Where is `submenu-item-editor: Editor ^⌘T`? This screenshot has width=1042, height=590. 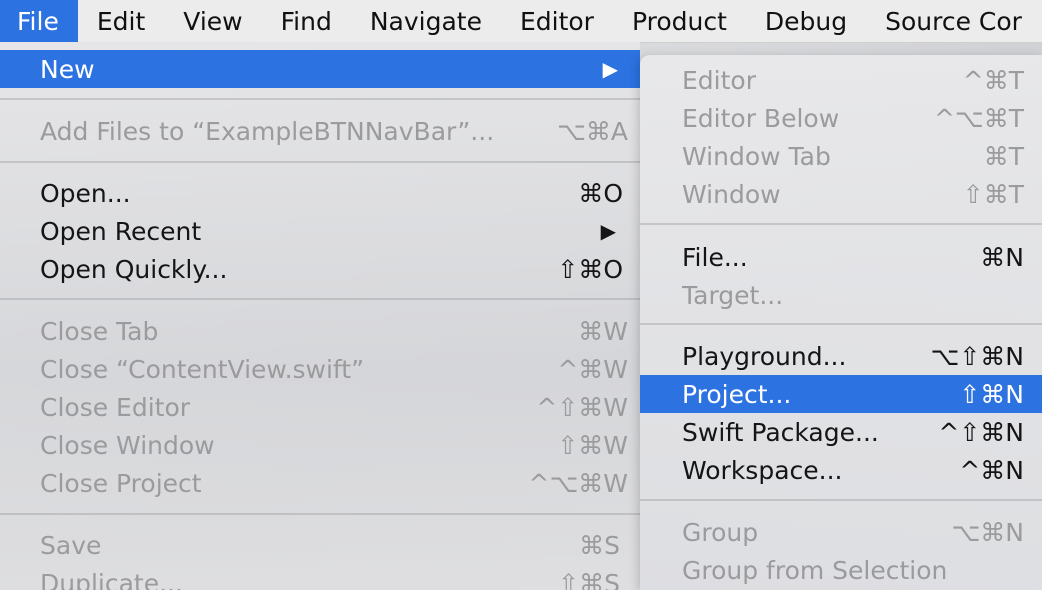
submenu-item-editor: Editor ^⌘T is located at coordinates (841, 80).